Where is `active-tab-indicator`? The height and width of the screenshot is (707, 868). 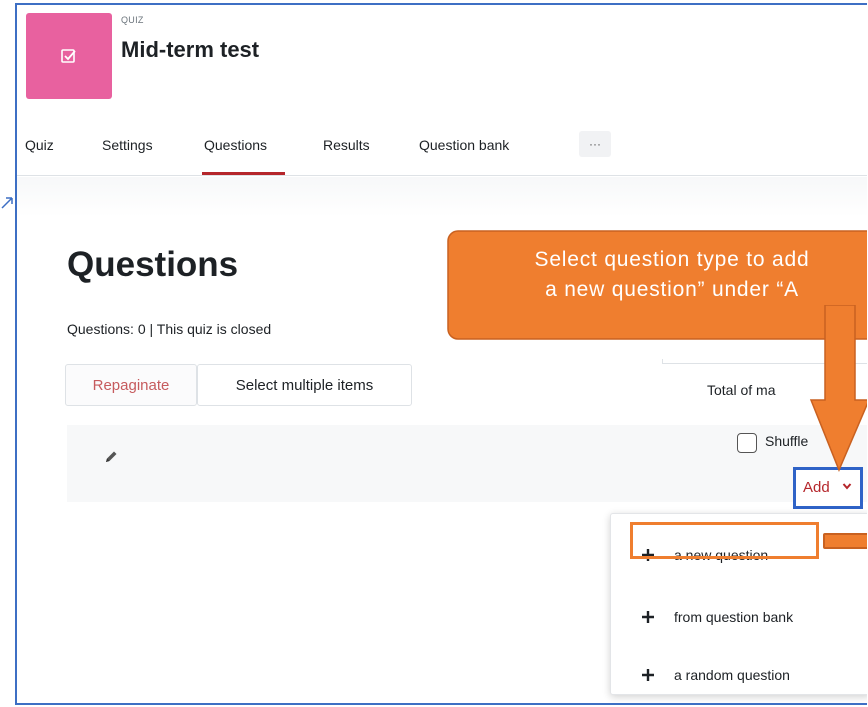 active-tab-indicator is located at coordinates (243, 173).